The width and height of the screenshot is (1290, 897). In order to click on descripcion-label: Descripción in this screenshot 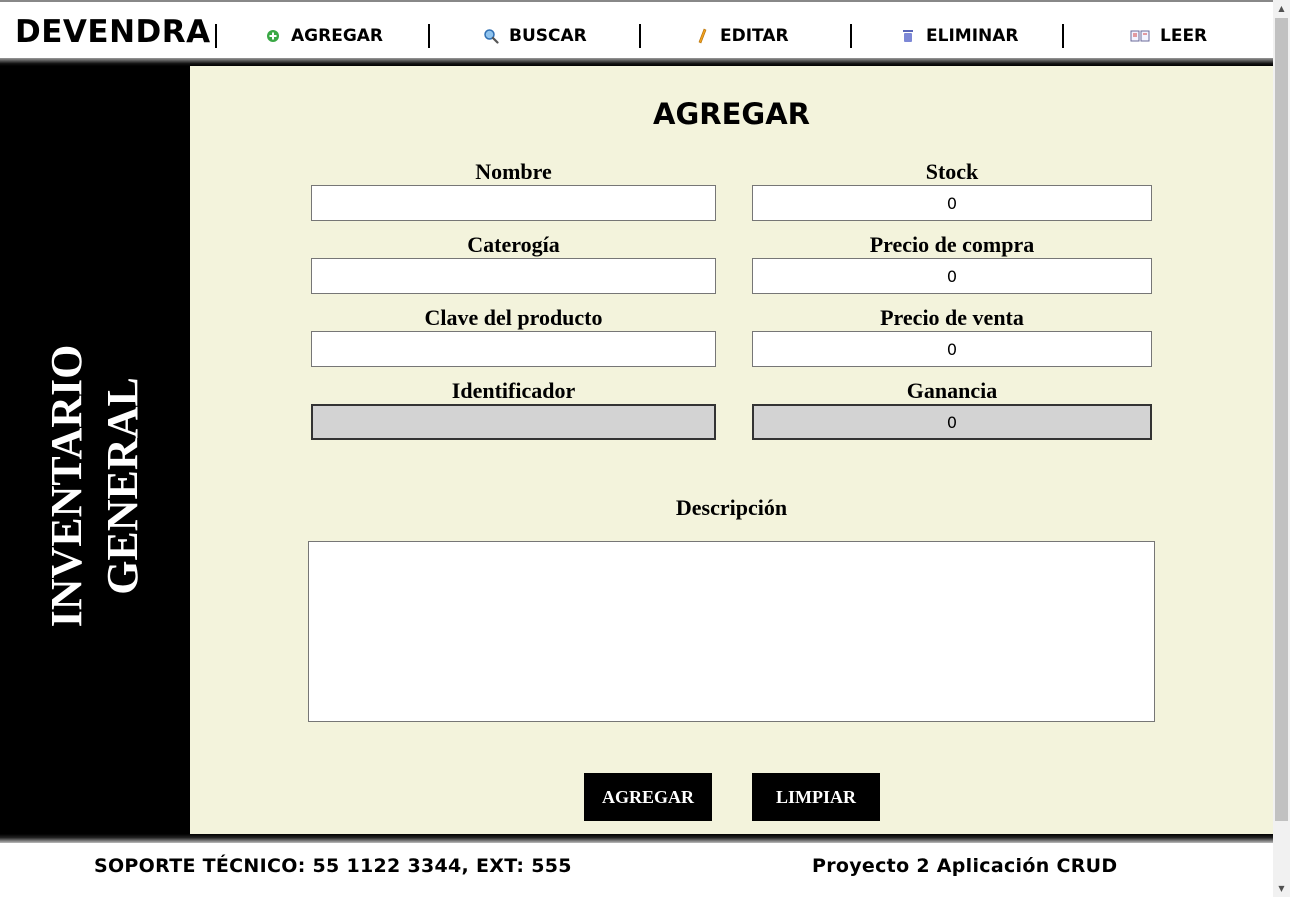, I will do `click(731, 507)`.